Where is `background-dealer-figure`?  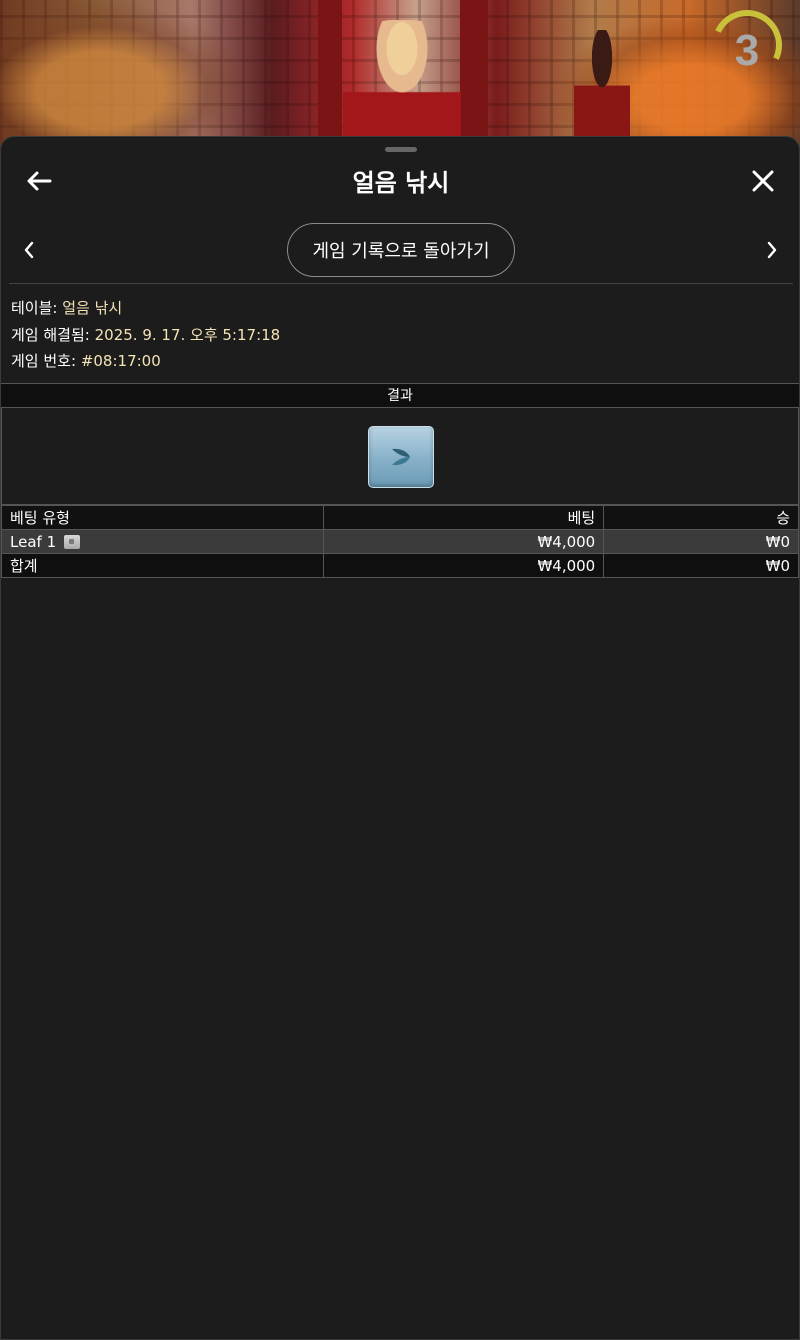
background-dealer-figure is located at coordinates (602, 85).